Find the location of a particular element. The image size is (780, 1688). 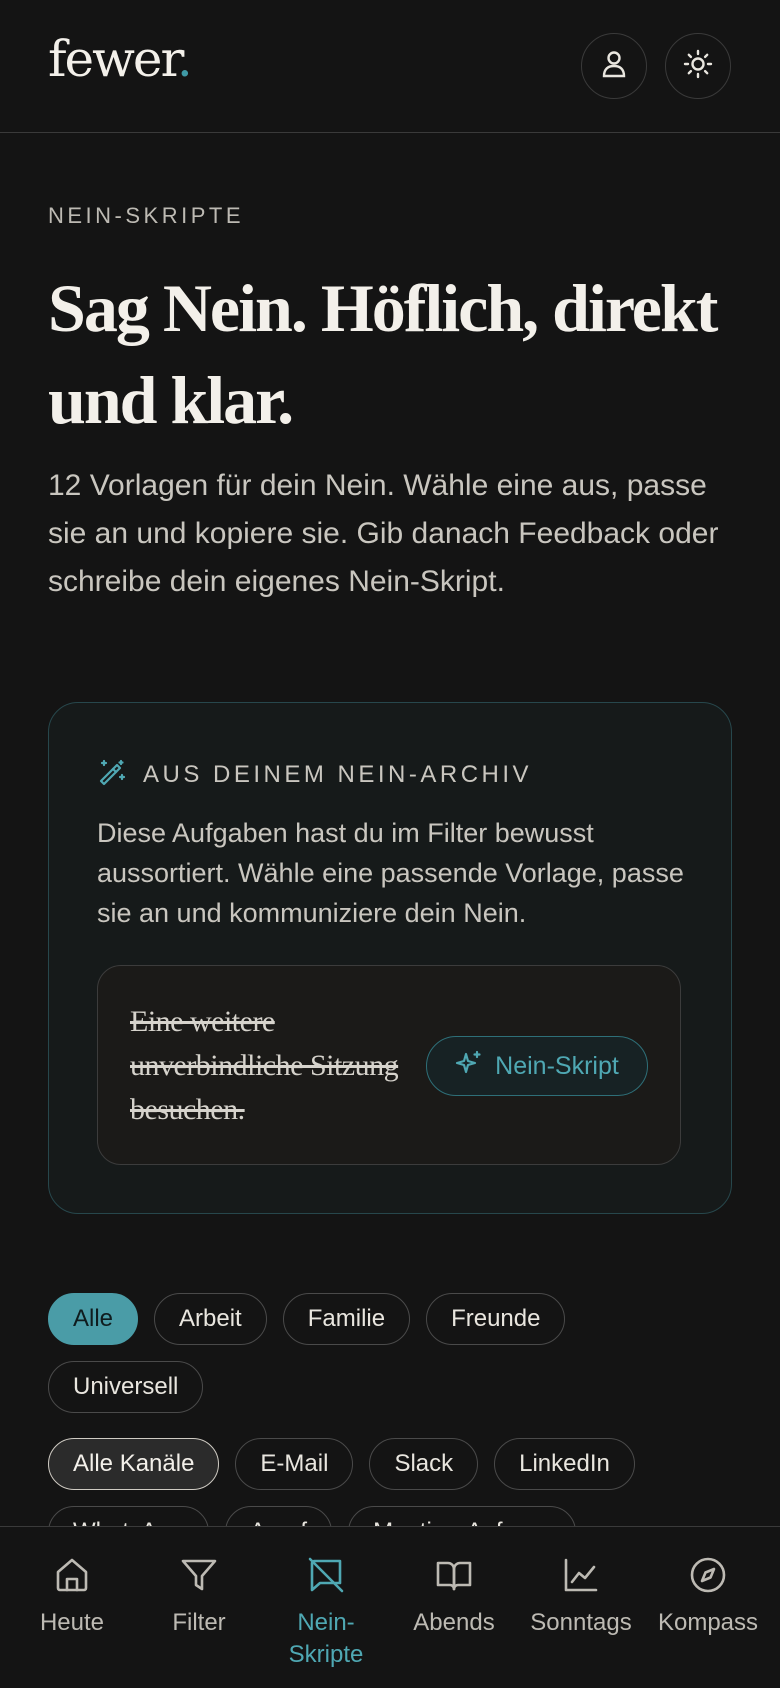

chip-alle: Alle is located at coordinates (93, 1319).